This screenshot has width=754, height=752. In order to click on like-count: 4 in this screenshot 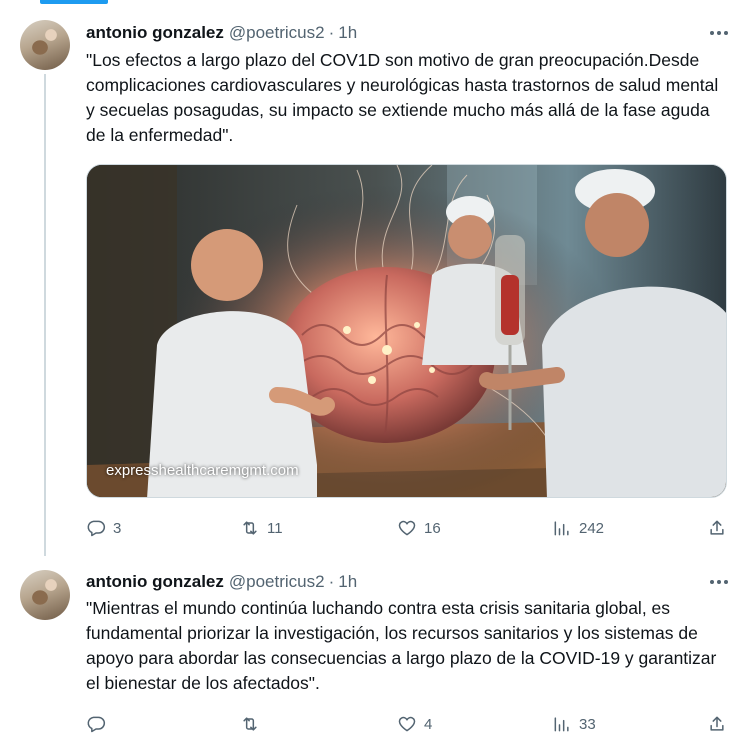, I will do `click(428, 724)`.